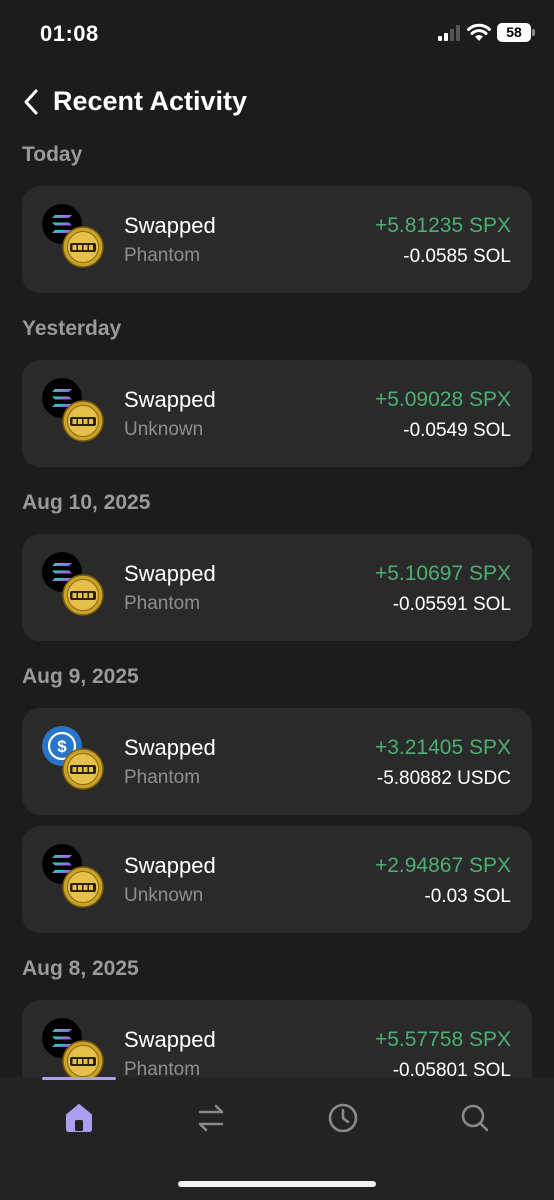 This screenshot has height=1200, width=554. I want to click on tab-home, so click(79, 1118).